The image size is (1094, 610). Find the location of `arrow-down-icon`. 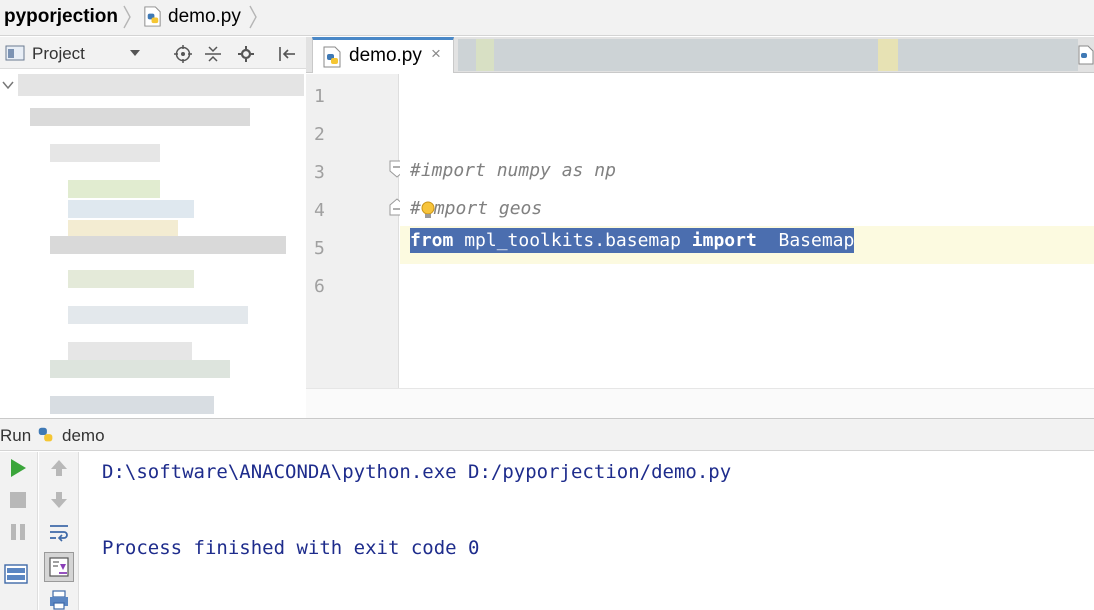

arrow-down-icon is located at coordinates (59, 500).